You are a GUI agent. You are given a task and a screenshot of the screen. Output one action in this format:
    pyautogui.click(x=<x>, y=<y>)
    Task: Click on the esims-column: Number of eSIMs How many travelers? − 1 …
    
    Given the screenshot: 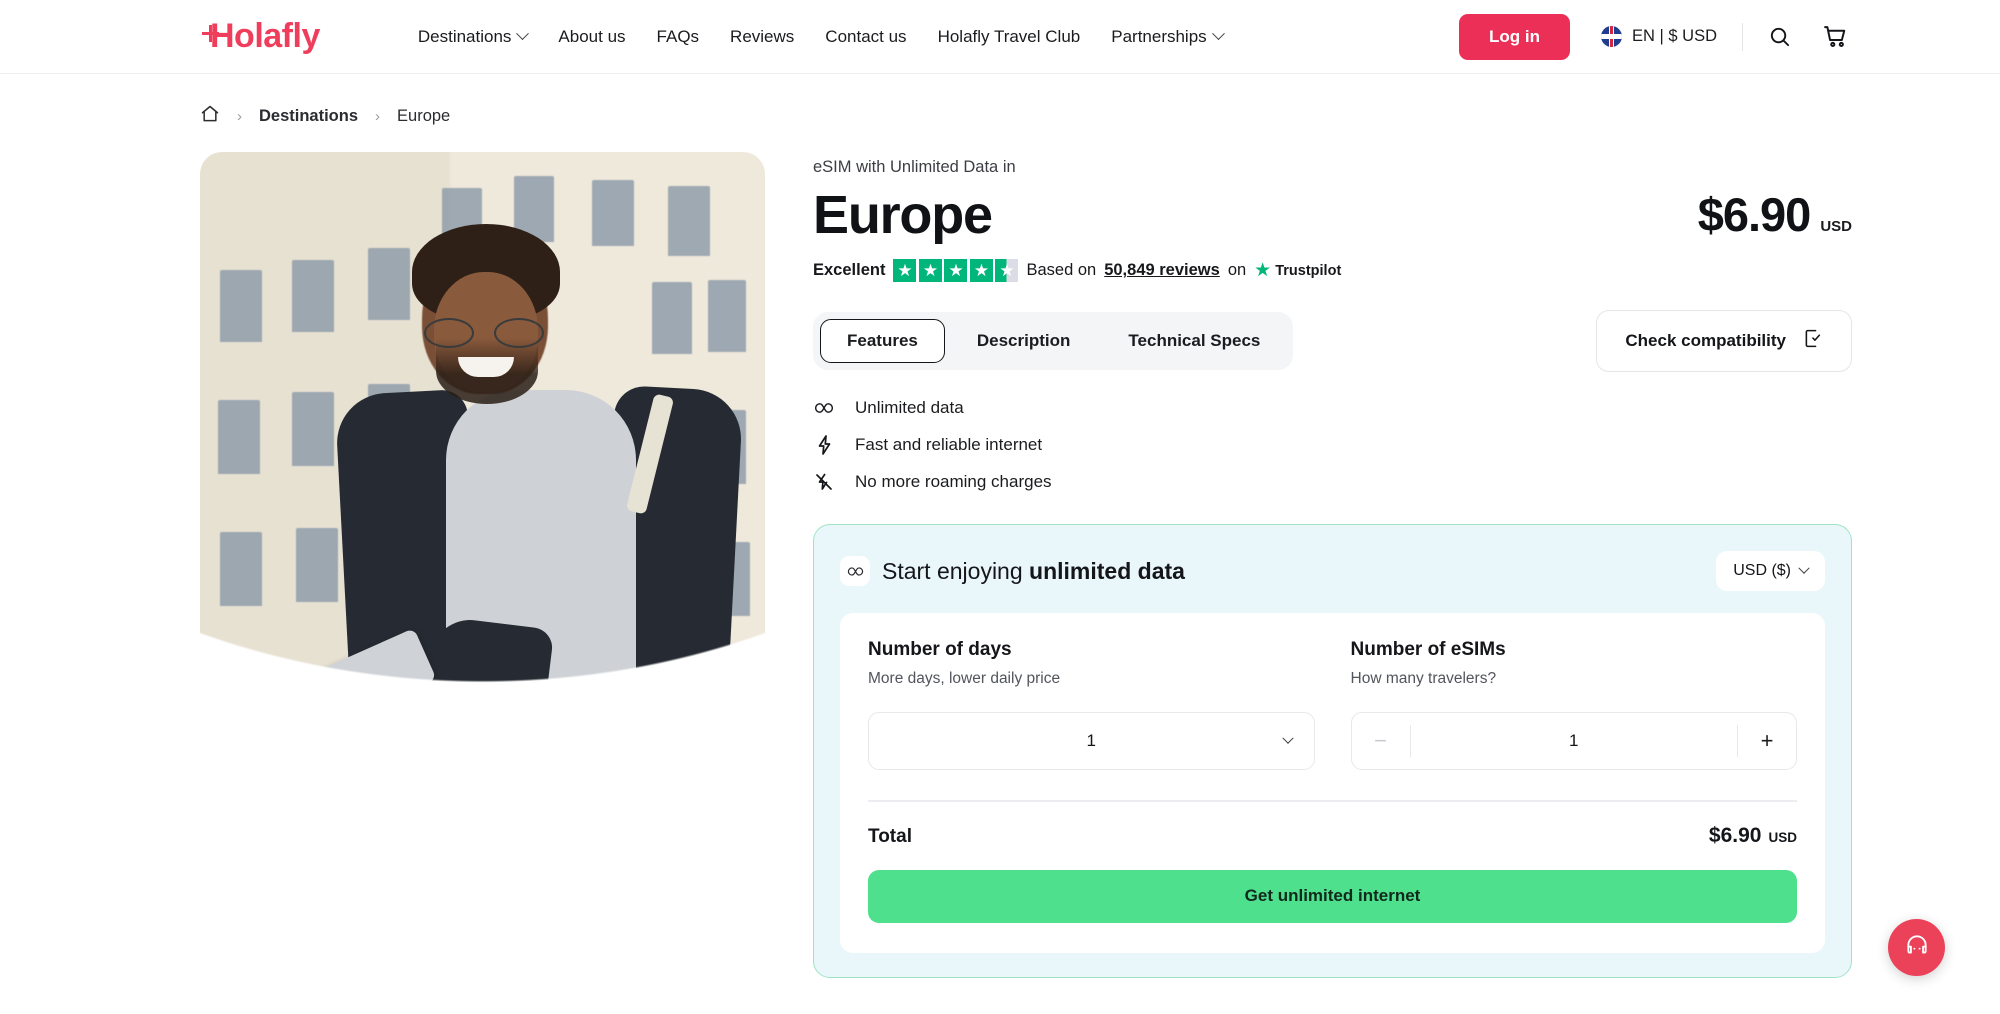 What is the action you would take?
    pyautogui.click(x=1556, y=705)
    